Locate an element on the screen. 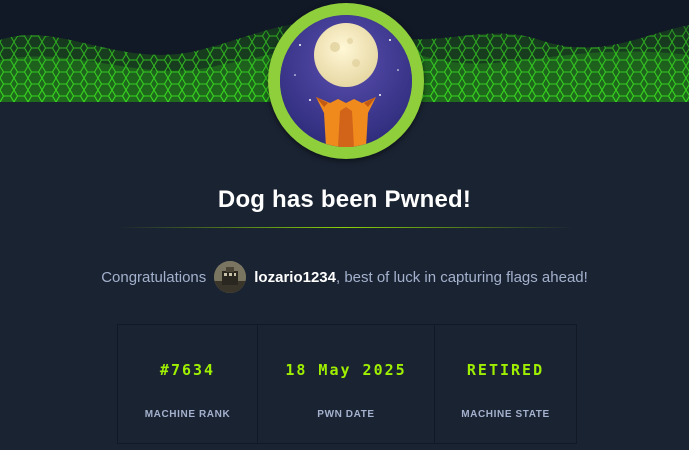  user-avatar-image is located at coordinates (230, 277).